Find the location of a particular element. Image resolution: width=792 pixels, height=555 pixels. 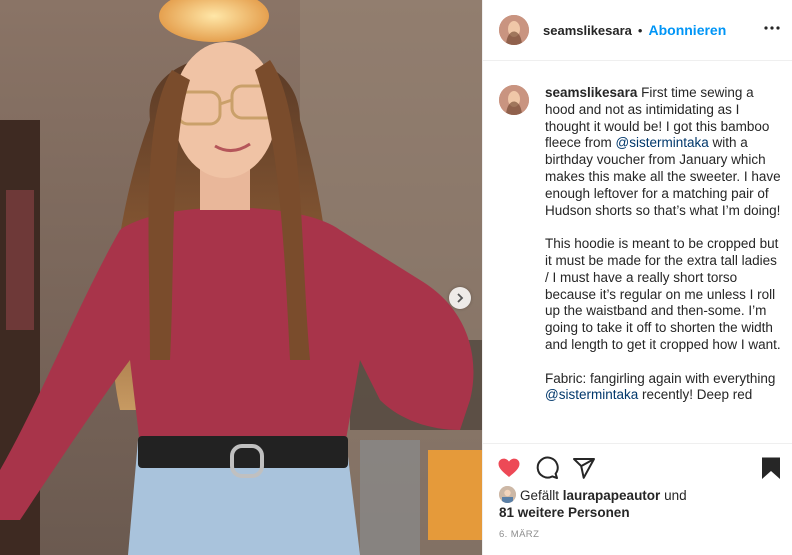

avatar is located at coordinates (514, 30).